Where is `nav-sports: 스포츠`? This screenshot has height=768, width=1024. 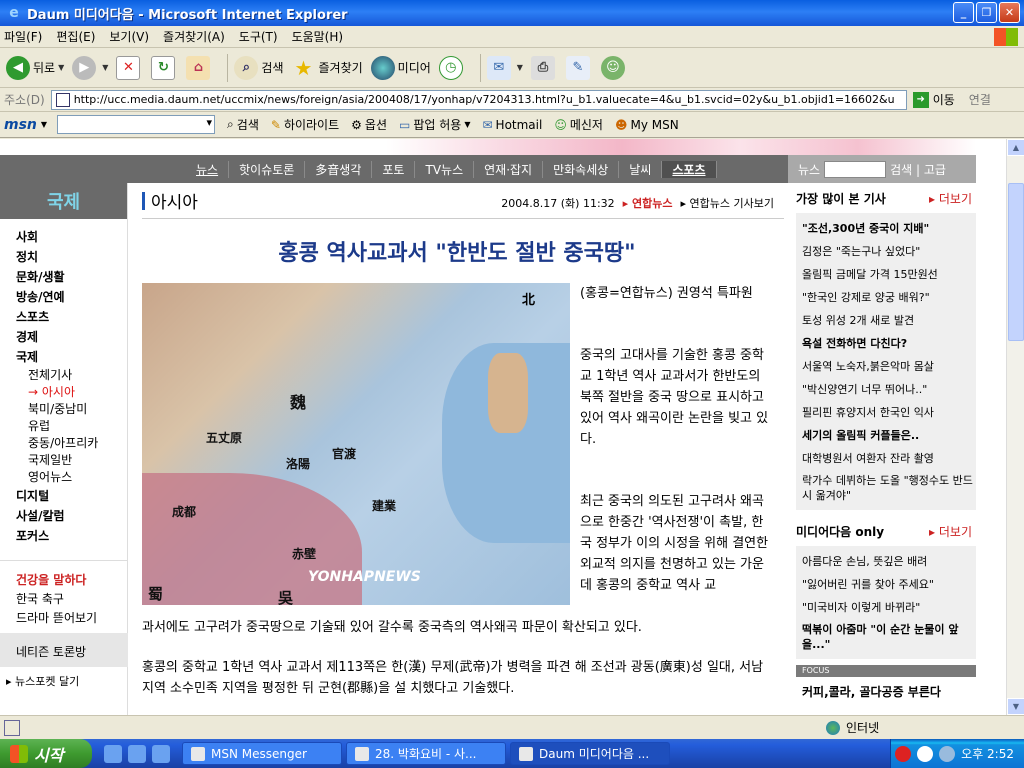 nav-sports: 스포츠 is located at coordinates (689, 169).